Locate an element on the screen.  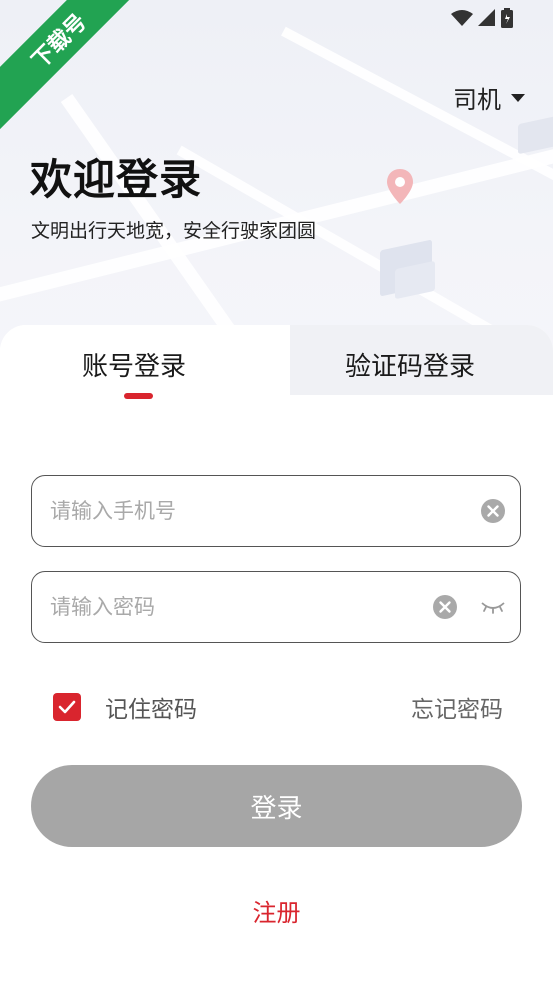
eye-closed-icon is located at coordinates (493, 607).